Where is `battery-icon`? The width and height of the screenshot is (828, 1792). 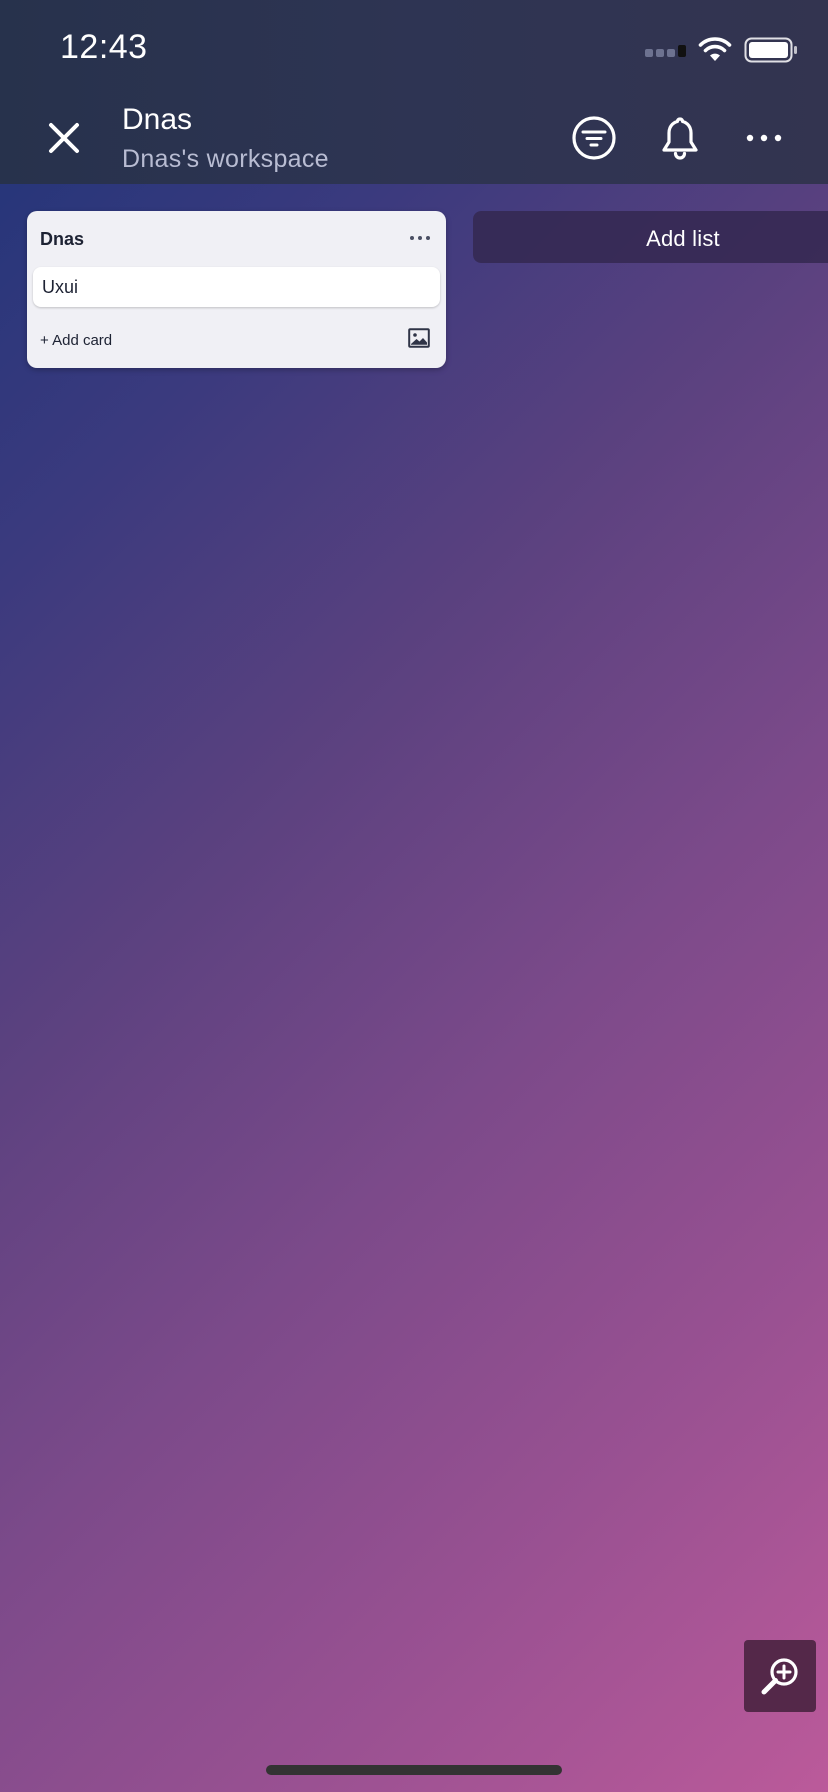
battery-icon is located at coordinates (771, 50).